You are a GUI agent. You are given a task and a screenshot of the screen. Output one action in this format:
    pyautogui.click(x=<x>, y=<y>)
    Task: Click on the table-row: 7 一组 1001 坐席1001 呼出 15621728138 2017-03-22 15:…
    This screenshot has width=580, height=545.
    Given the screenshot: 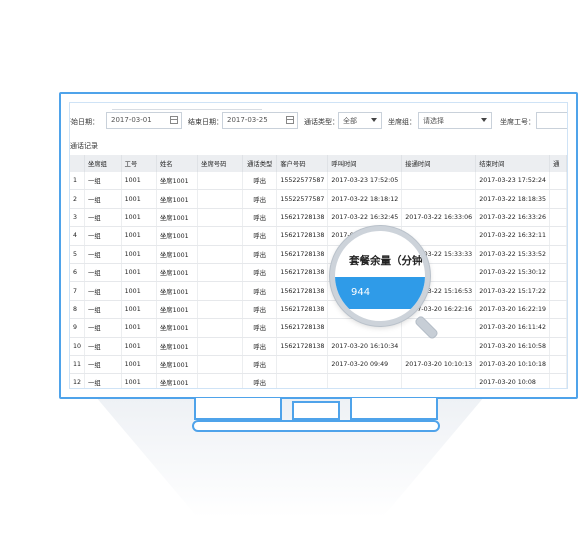 What is the action you would take?
    pyautogui.click(x=318, y=291)
    